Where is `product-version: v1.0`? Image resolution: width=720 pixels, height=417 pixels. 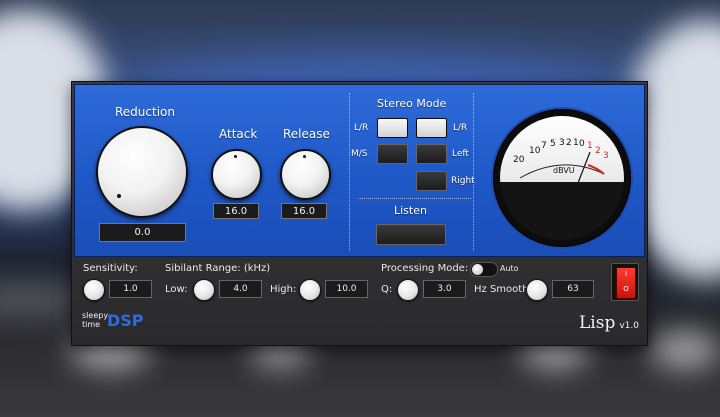
product-version: v1.0 is located at coordinates (629, 326).